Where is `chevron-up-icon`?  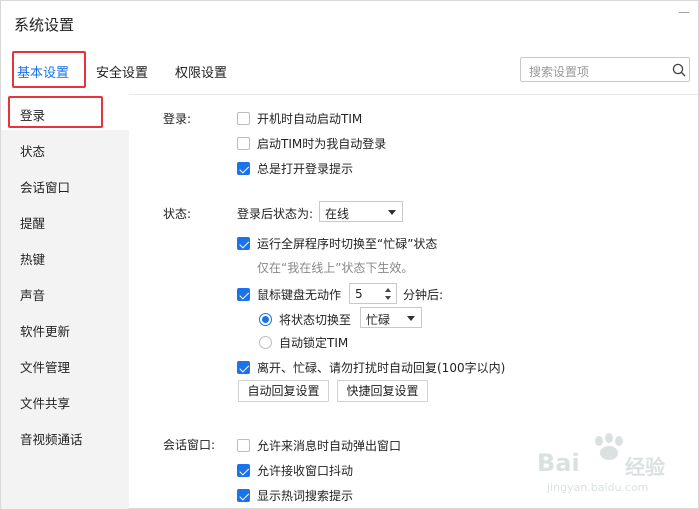 chevron-up-icon is located at coordinates (388, 290).